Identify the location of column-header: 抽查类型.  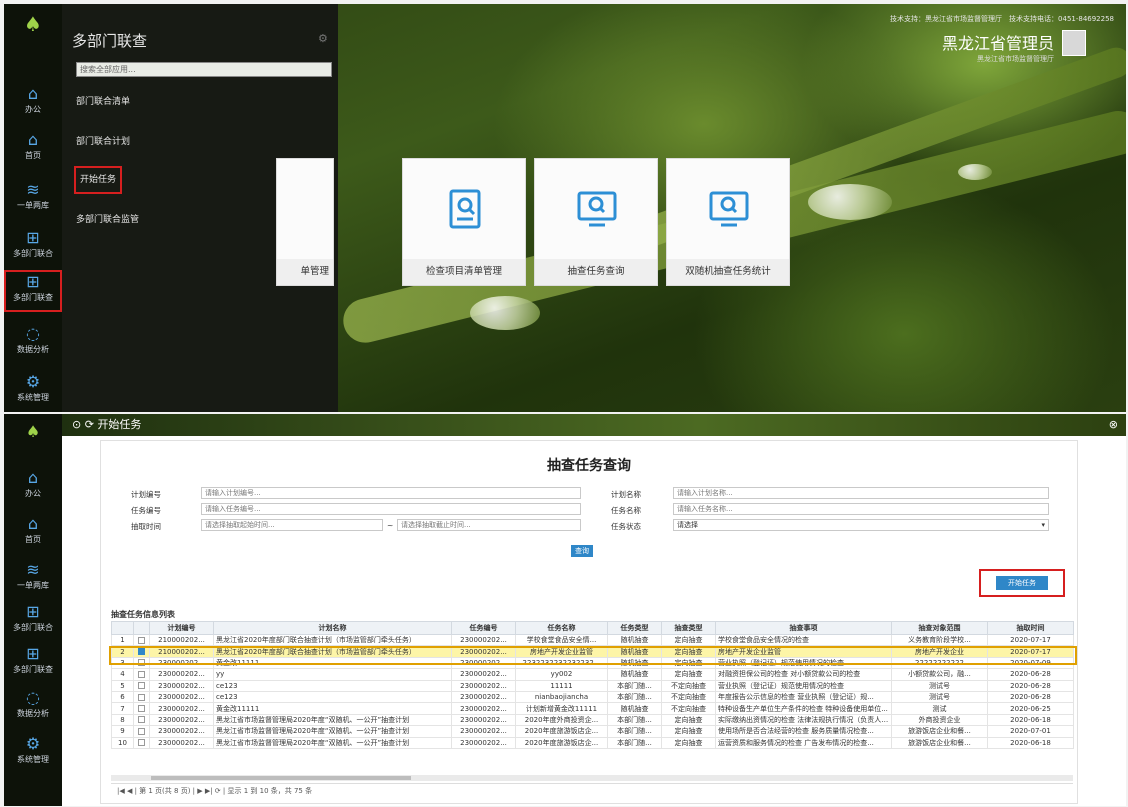
(688, 628).